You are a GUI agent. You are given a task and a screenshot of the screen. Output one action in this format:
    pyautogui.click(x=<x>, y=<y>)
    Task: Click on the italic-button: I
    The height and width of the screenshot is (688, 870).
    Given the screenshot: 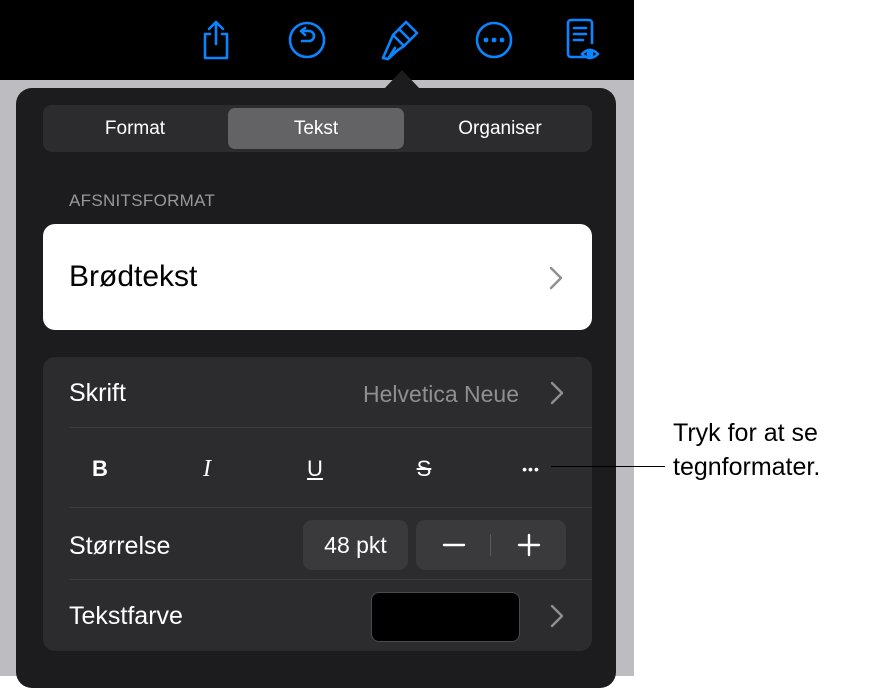 What is the action you would take?
    pyautogui.click(x=207, y=469)
    